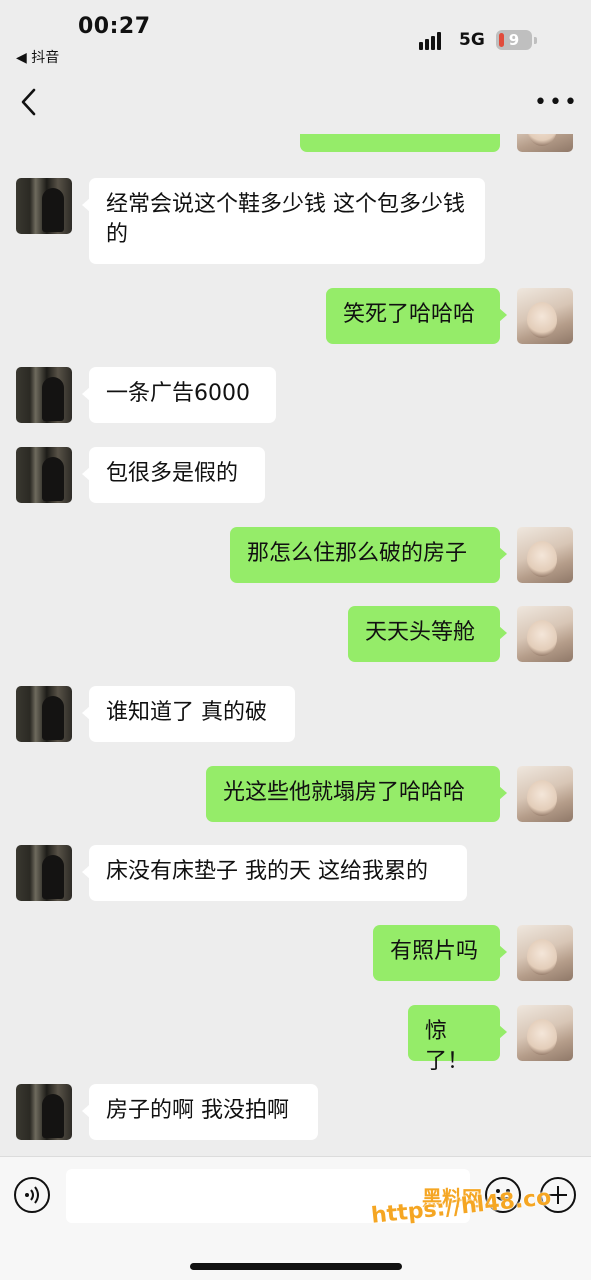  What do you see at coordinates (295, 145) in the screenshot?
I see `message-row: 他首己熙两多号` at bounding box center [295, 145].